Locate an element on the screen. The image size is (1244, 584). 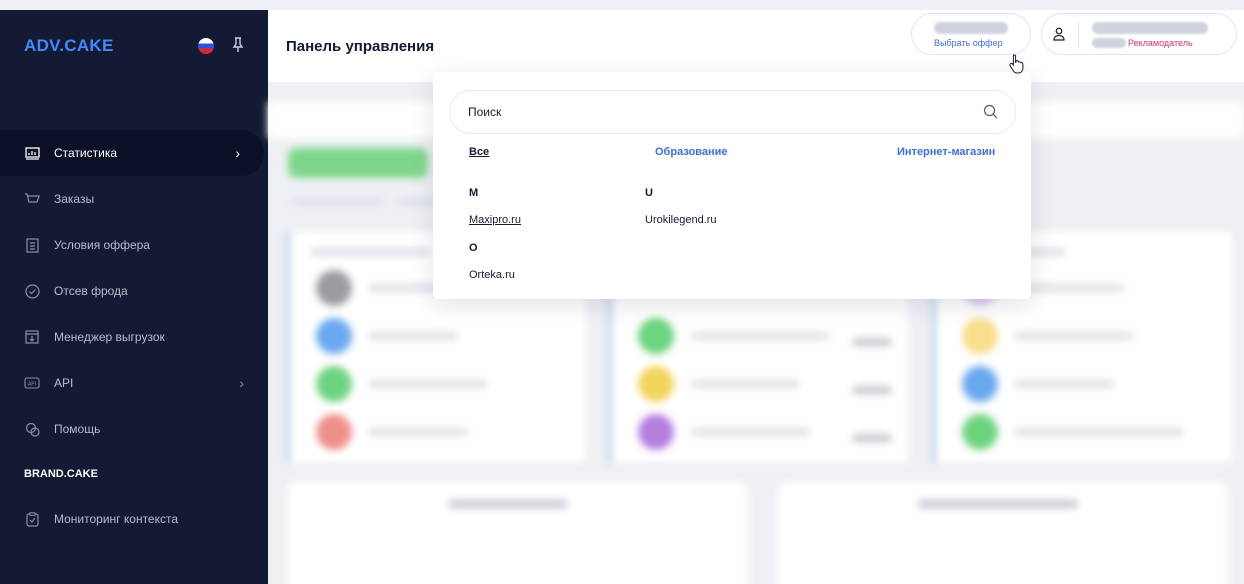
user-menu-button: Рекламодатель is located at coordinates (1139, 34).